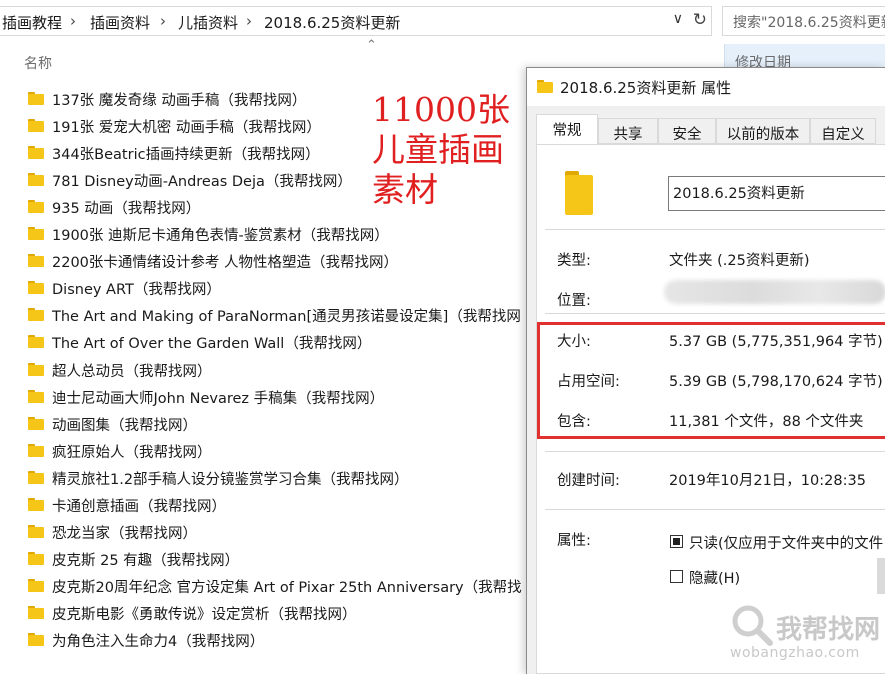 The height and width of the screenshot is (674, 885). Describe the element at coordinates (179, 101) in the screenshot. I see `list-item-label: 137张 魔发奇缘 动画手稿（我帮找网）` at that location.